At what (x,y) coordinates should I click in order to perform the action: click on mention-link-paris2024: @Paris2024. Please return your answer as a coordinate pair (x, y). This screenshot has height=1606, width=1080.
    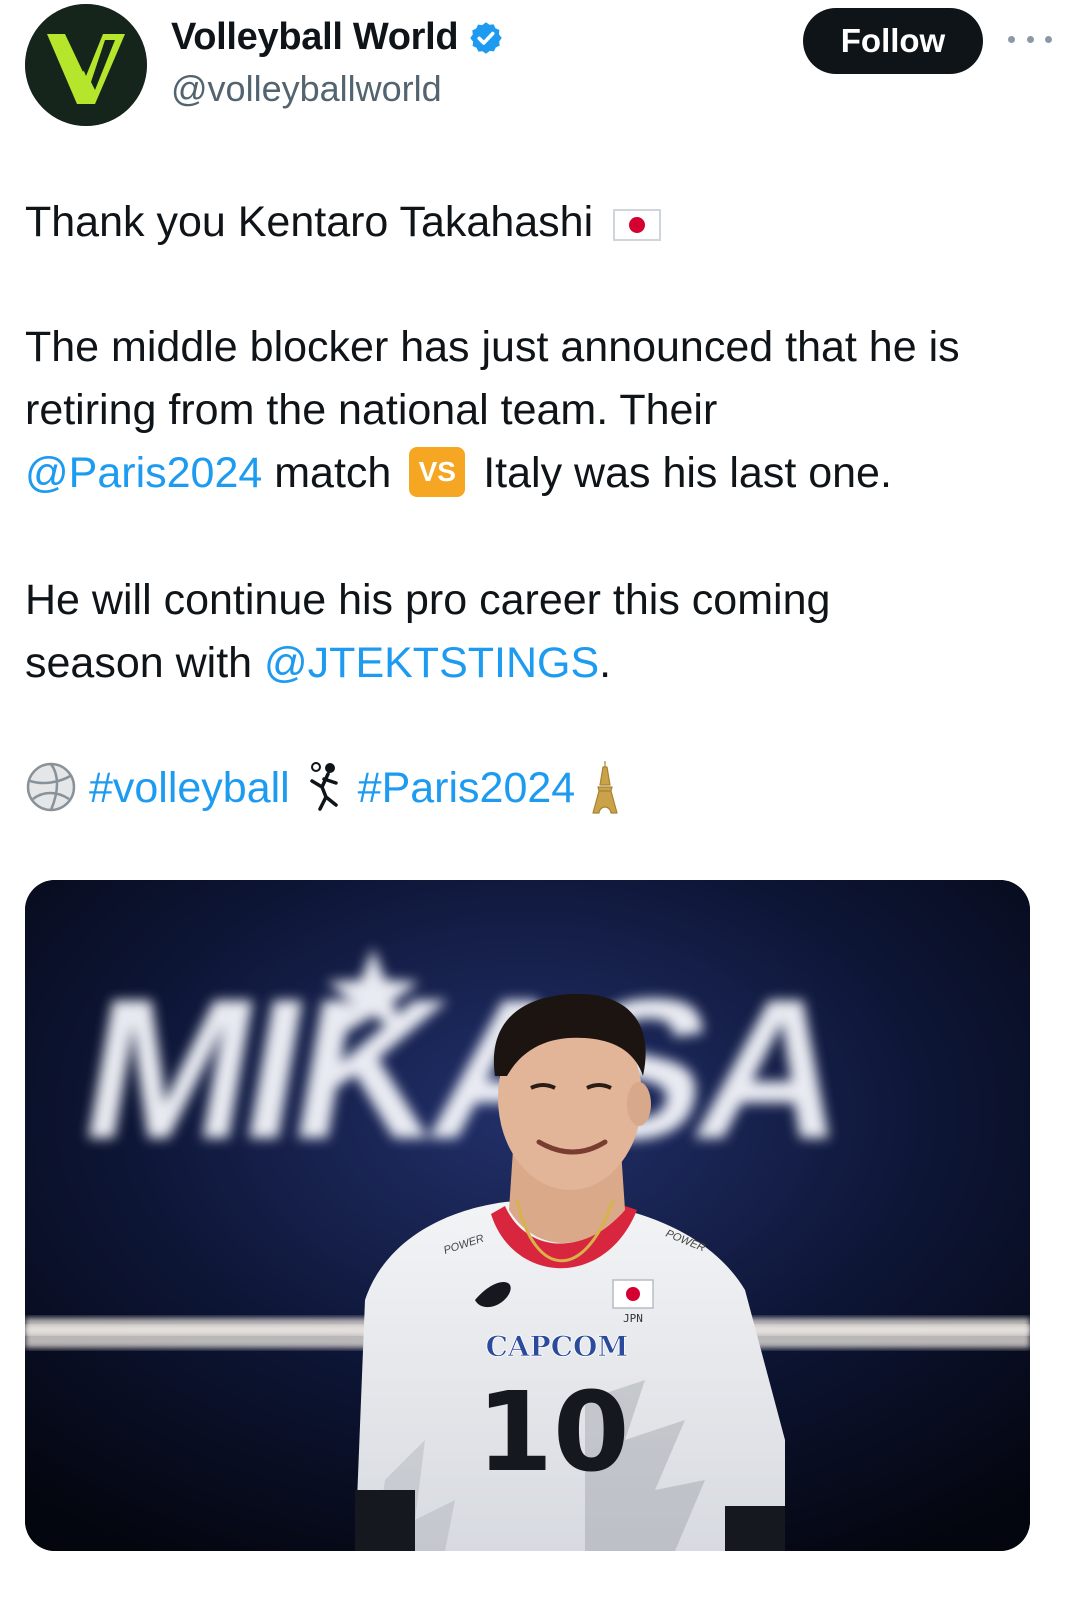
    Looking at the image, I should click on (143, 473).